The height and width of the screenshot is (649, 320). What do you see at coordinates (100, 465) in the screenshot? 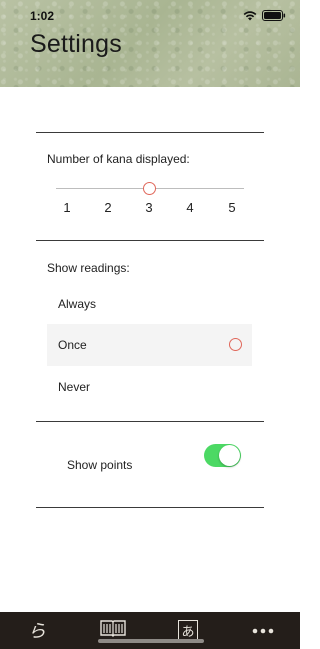
I see `show-points-label: Show points` at bounding box center [100, 465].